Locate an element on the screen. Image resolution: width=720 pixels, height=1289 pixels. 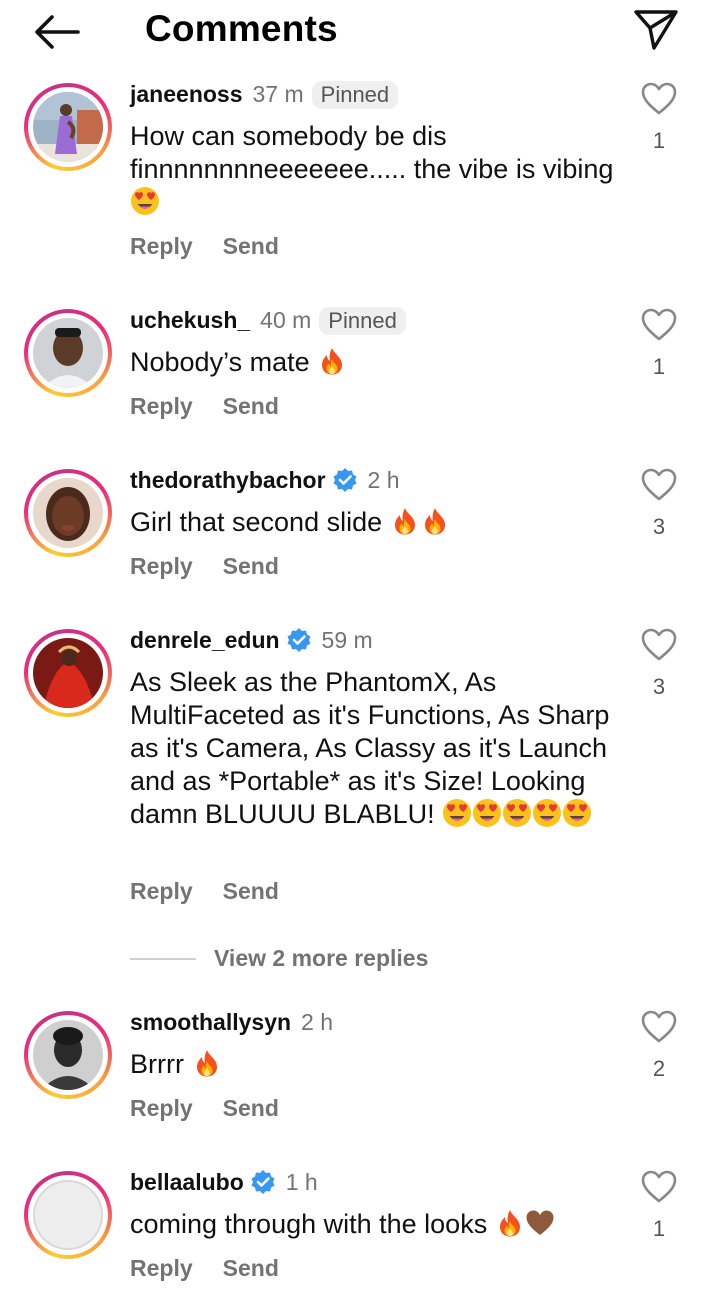
comment-time: 1 h is located at coordinates (301, 1182).